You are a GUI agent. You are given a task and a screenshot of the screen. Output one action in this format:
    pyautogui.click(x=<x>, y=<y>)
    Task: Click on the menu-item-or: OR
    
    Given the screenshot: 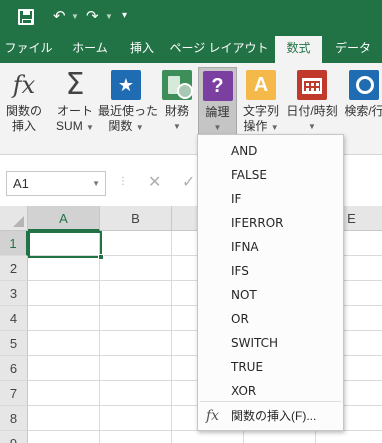 What is the action you would take?
    pyautogui.click(x=270, y=319)
    